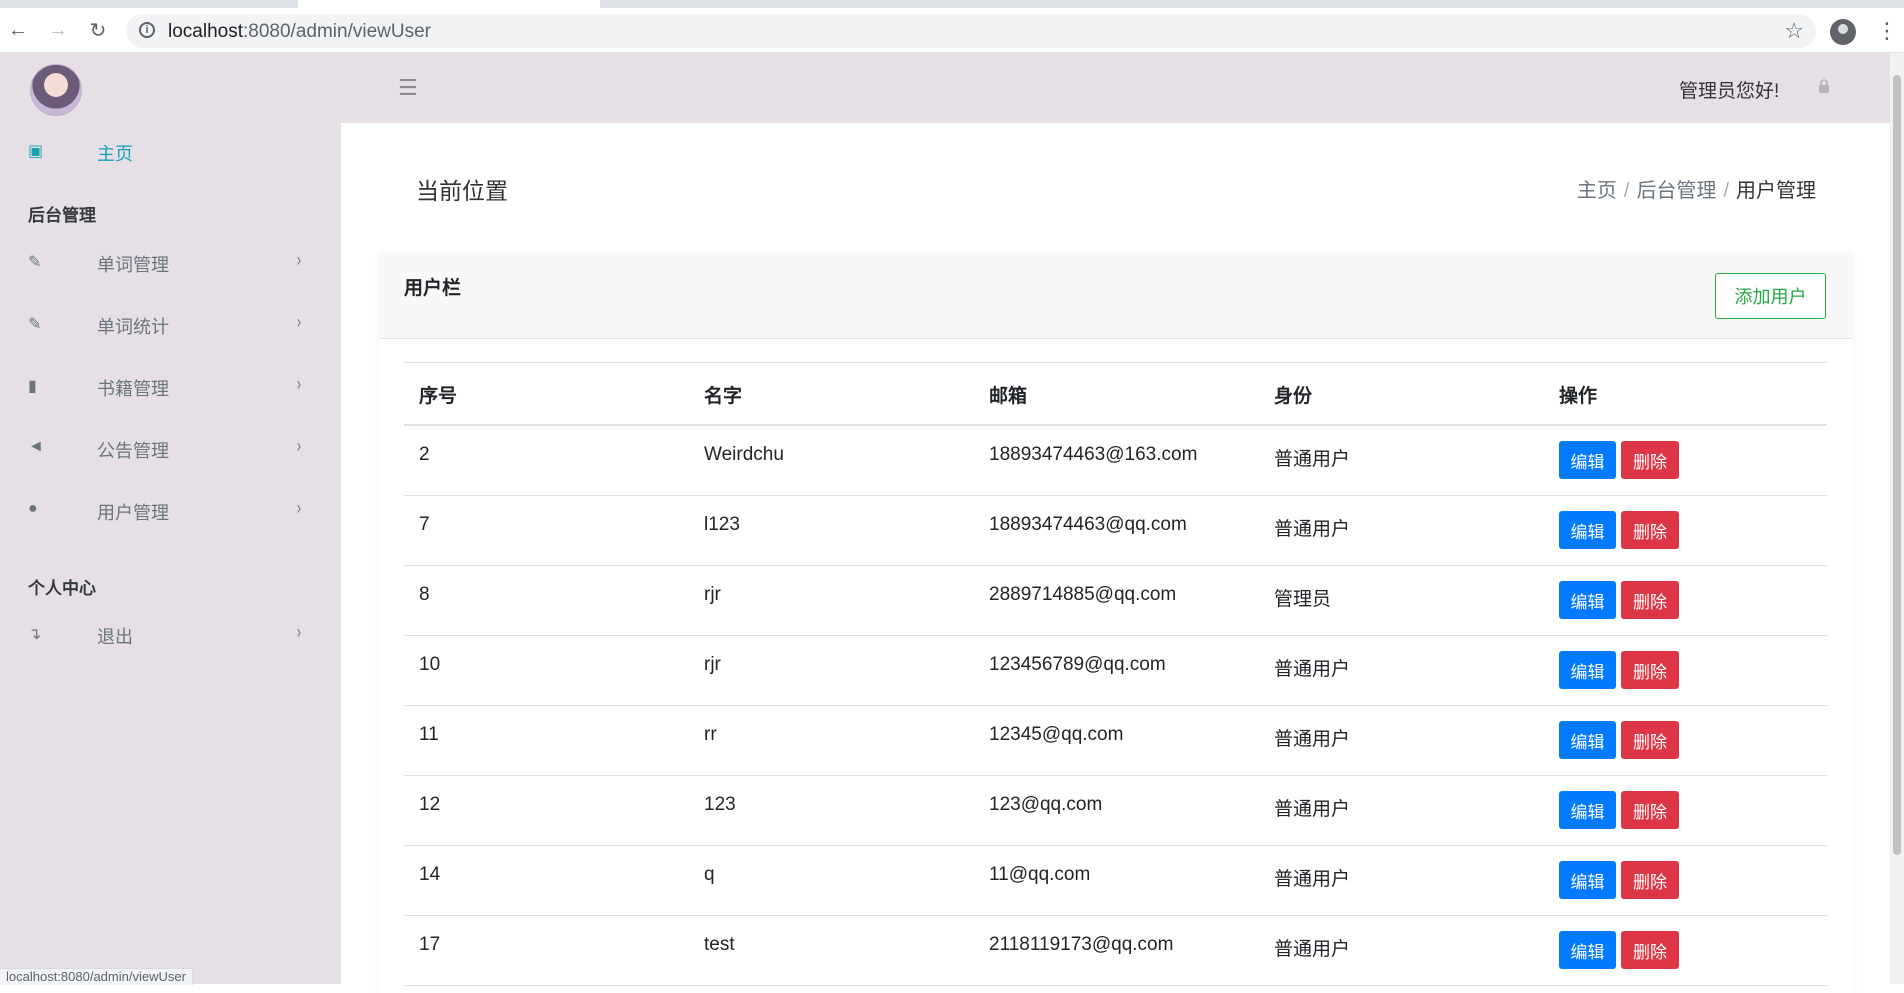 This screenshot has height=993, width=1904. What do you see at coordinates (1597, 191) in the screenshot?
I see `breadcrumb-home: 主页` at bounding box center [1597, 191].